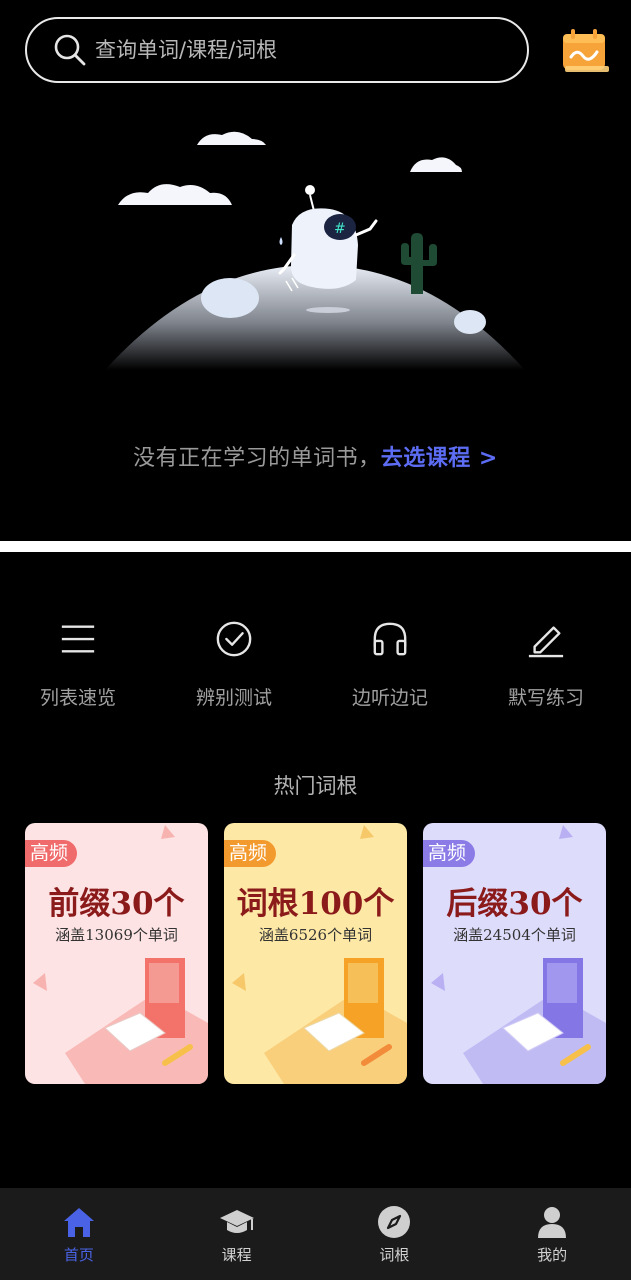 This screenshot has height=1280, width=631. What do you see at coordinates (514, 953) in the screenshot?
I see `card-suffix: 高频 后缀30个 涵盖24504个单词` at bounding box center [514, 953].